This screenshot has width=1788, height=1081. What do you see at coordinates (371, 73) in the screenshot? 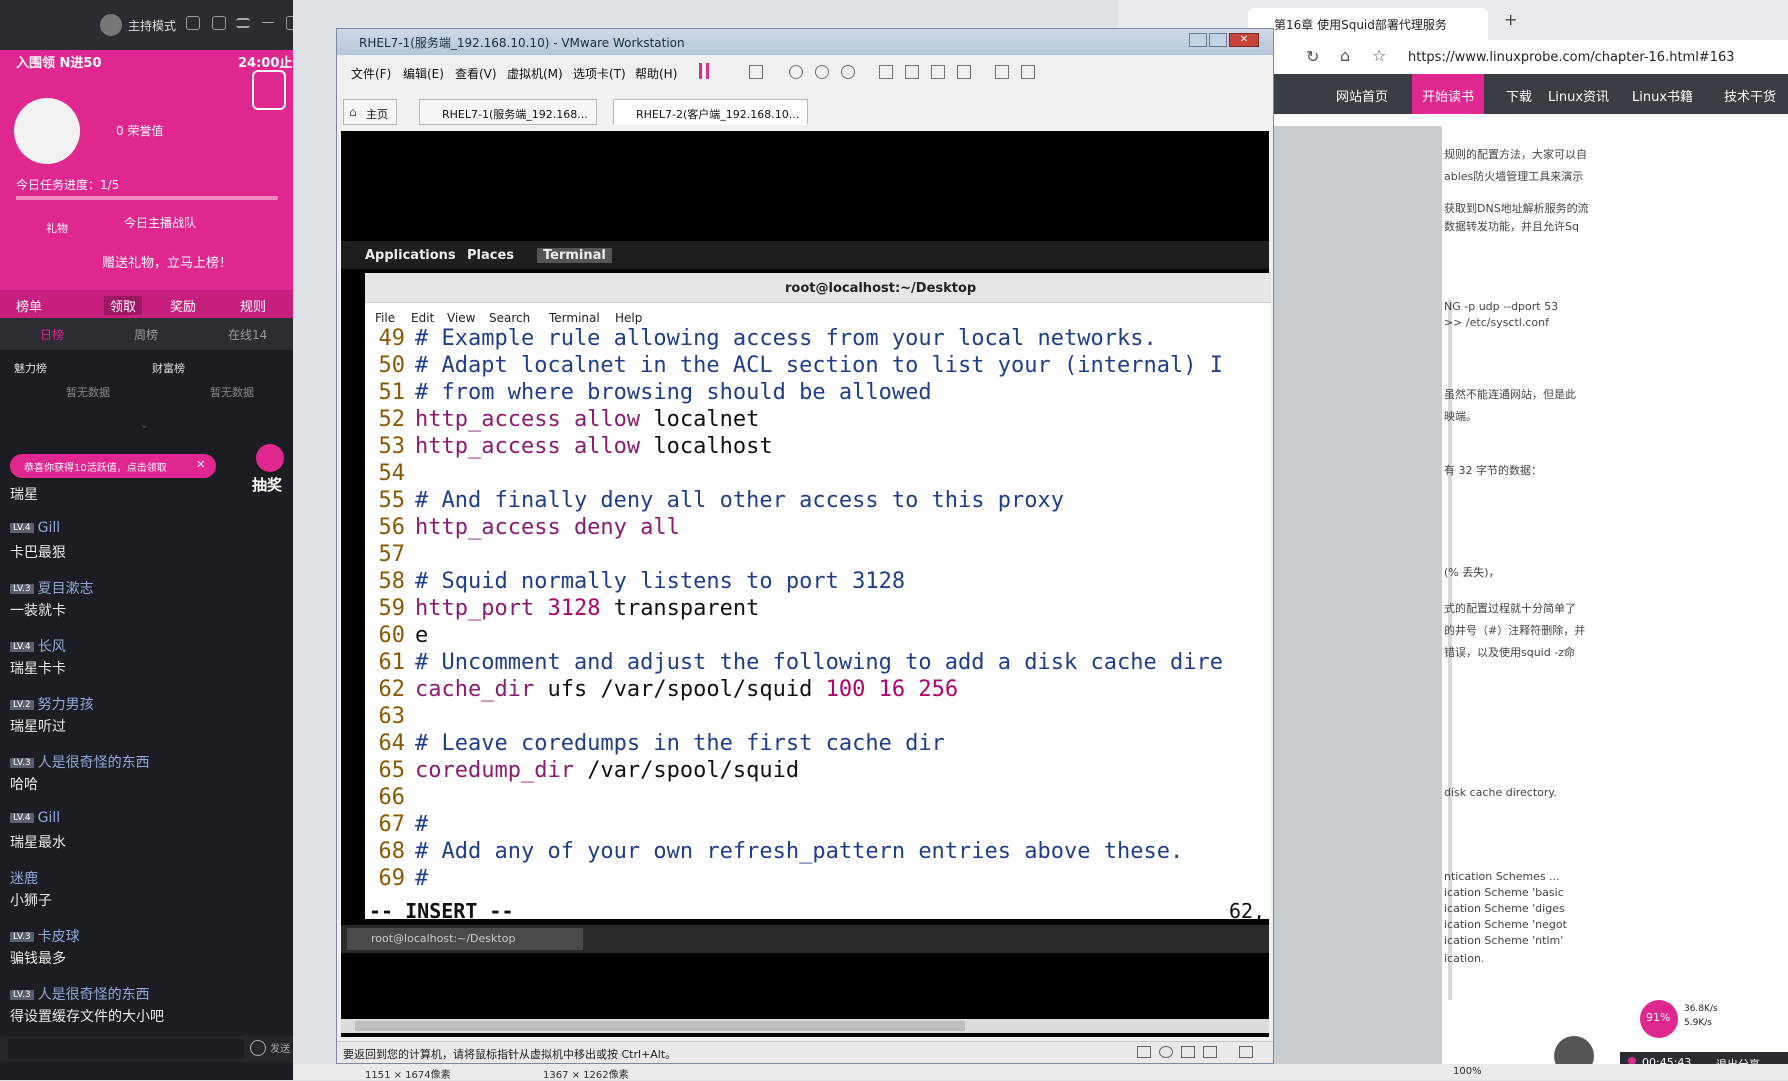
I see `menu-file: 文件(F)` at bounding box center [371, 73].